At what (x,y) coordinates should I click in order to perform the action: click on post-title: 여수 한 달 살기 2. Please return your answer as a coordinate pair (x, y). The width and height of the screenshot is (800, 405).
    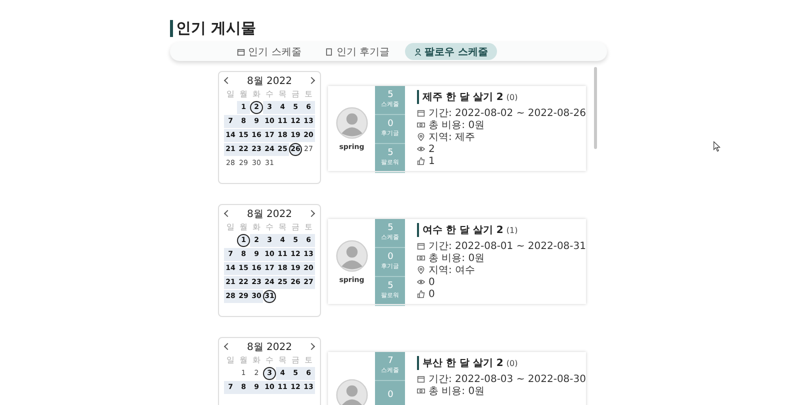
    Looking at the image, I should click on (463, 230).